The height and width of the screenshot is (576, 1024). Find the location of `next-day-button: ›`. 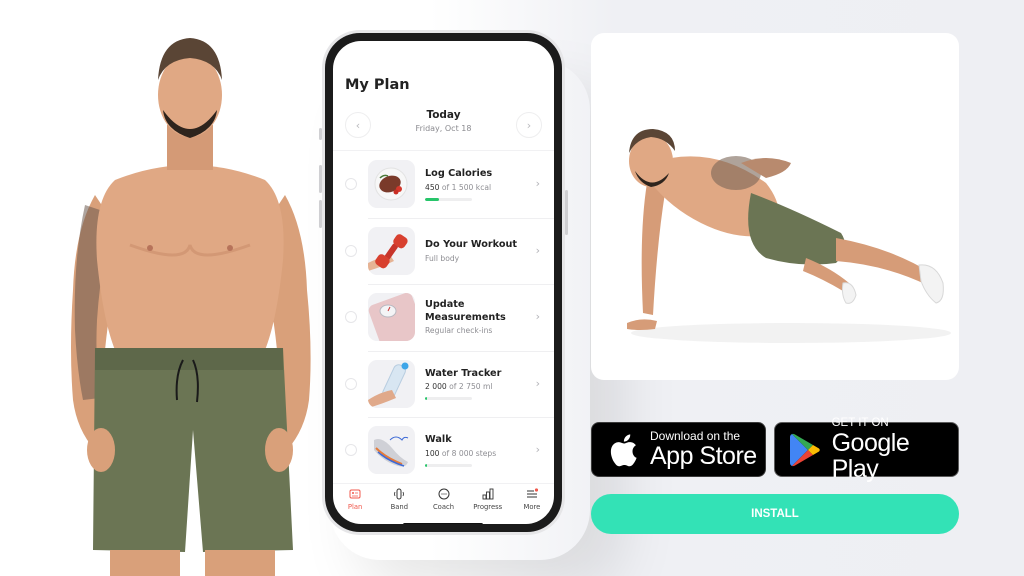

next-day-button: › is located at coordinates (529, 125).